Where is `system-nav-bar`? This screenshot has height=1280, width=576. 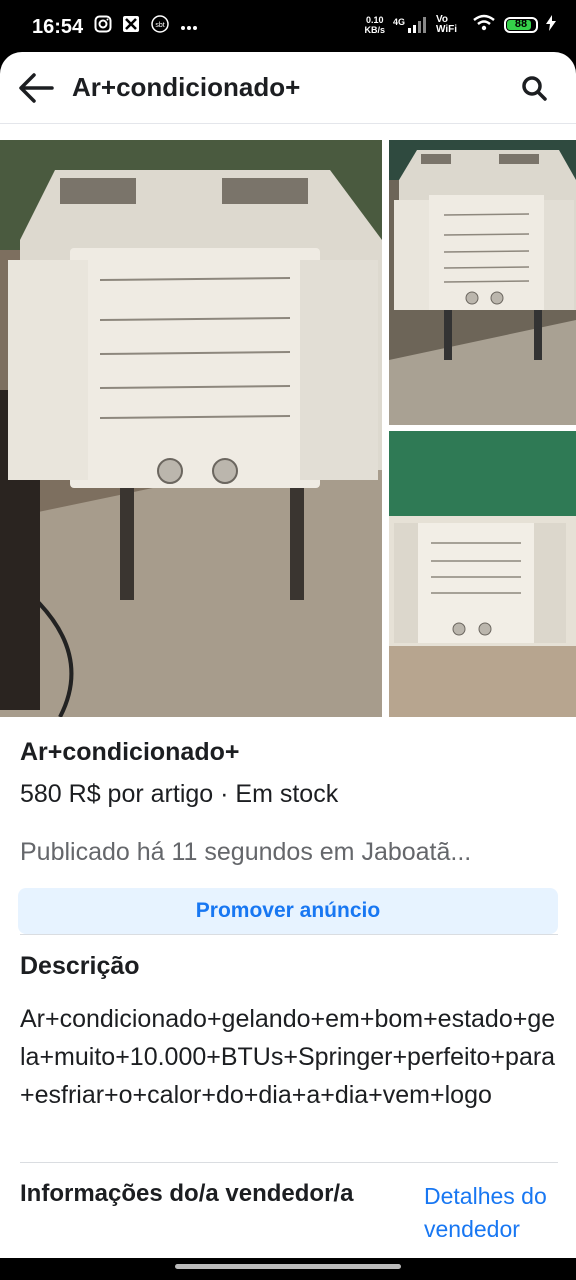
system-nav-bar is located at coordinates (288, 1269).